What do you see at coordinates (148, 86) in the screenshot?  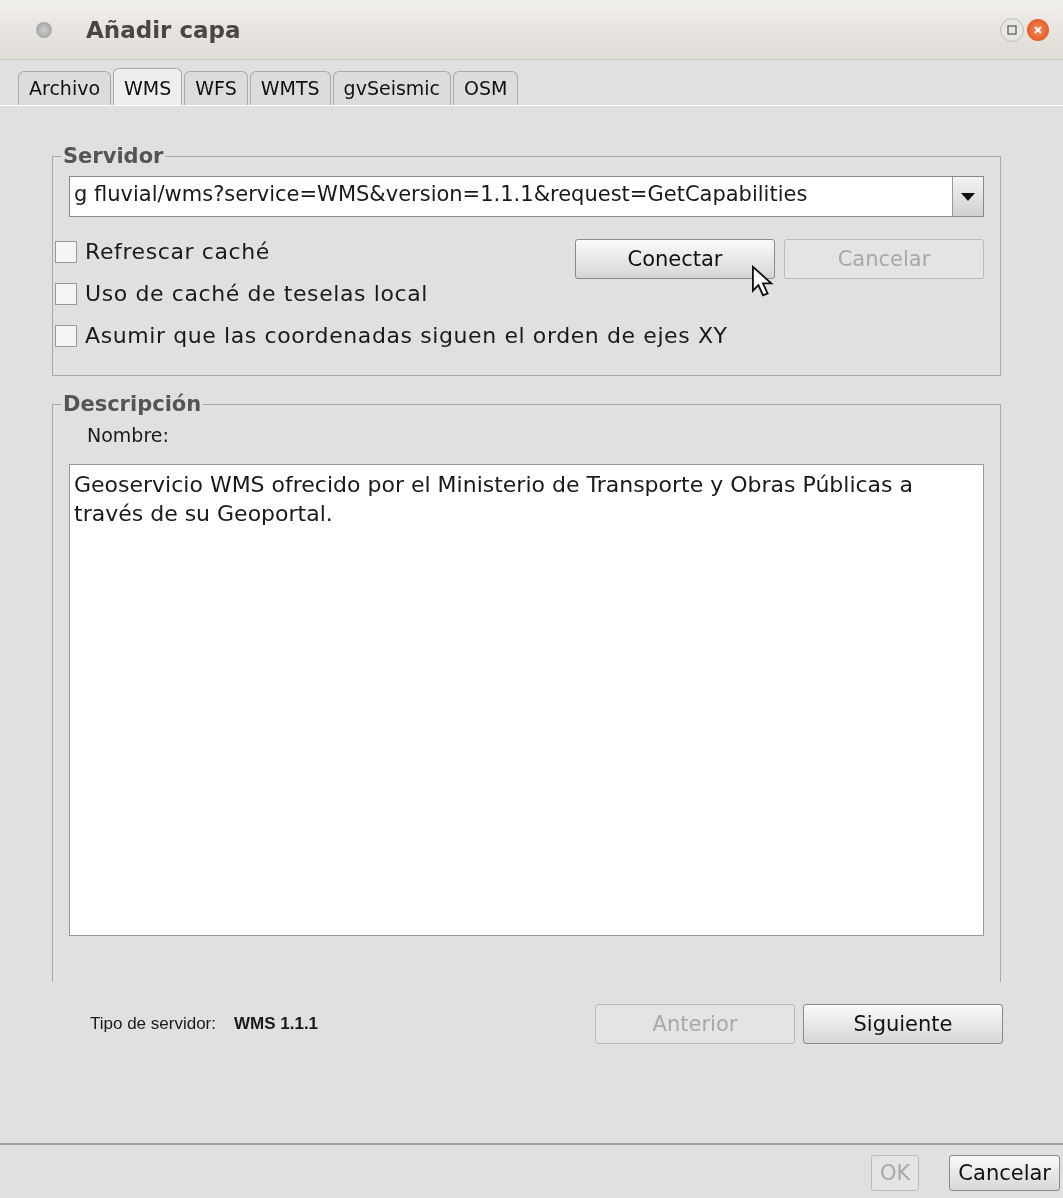 I see `tab: WMS` at bounding box center [148, 86].